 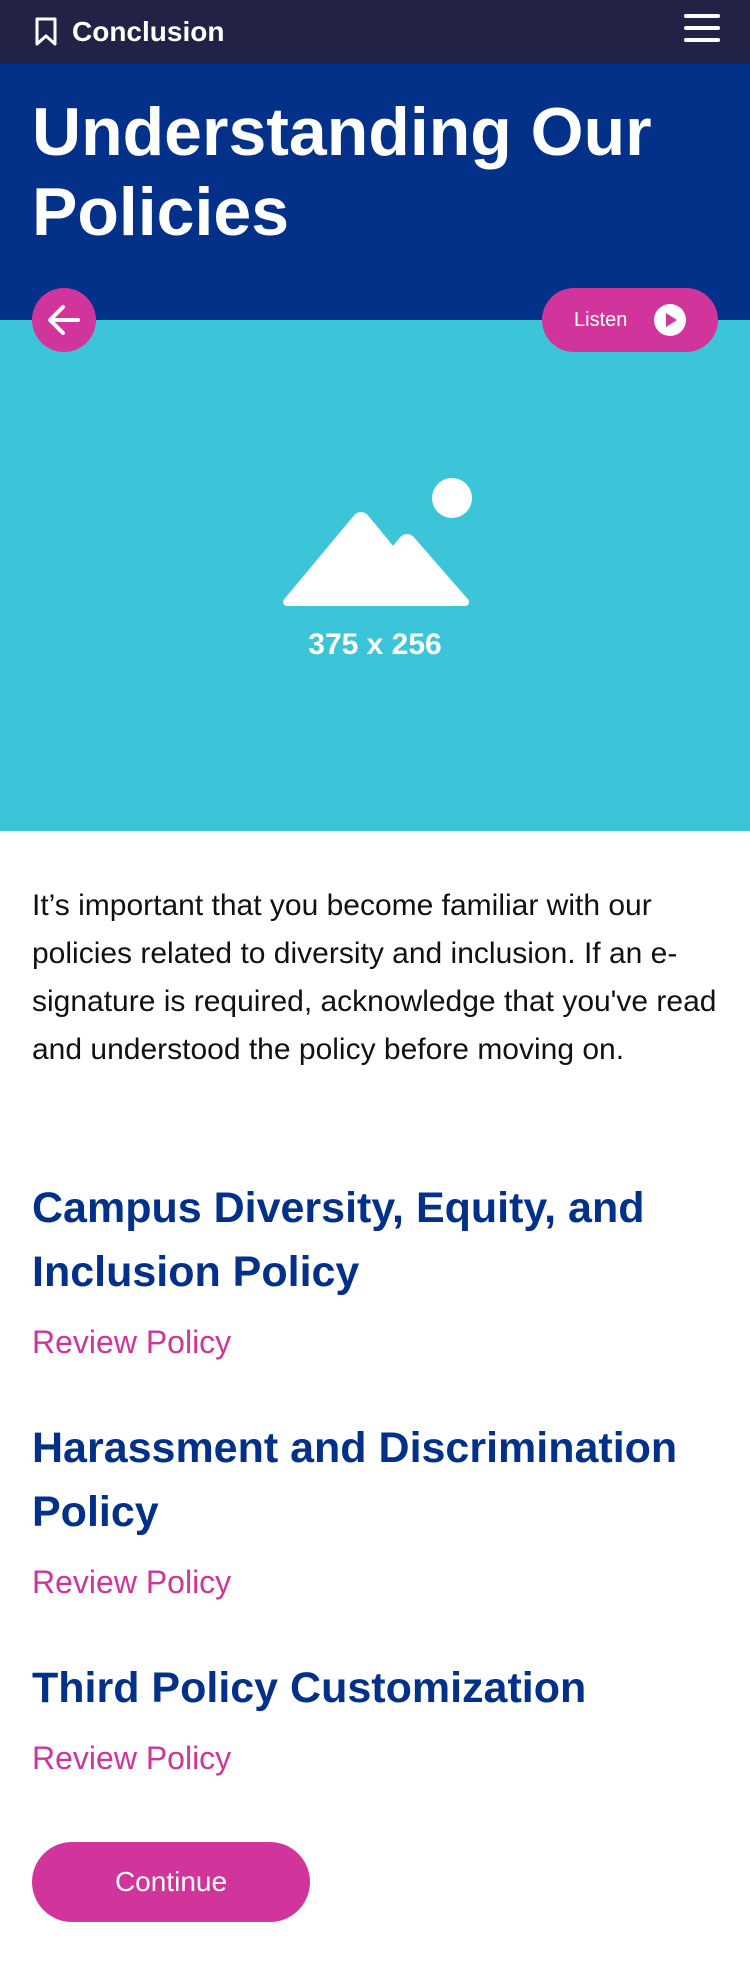 I want to click on review-policy-link-third: Review Policy, so click(x=131, y=1758).